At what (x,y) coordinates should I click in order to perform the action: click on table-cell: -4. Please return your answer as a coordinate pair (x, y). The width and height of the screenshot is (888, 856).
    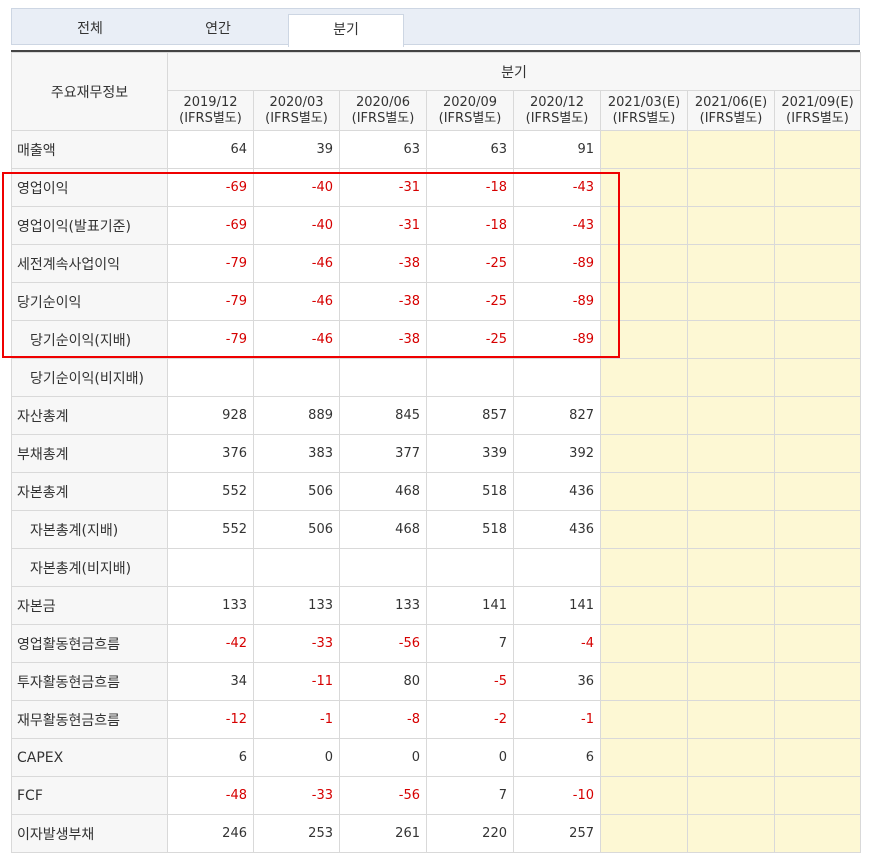
    Looking at the image, I should click on (557, 643).